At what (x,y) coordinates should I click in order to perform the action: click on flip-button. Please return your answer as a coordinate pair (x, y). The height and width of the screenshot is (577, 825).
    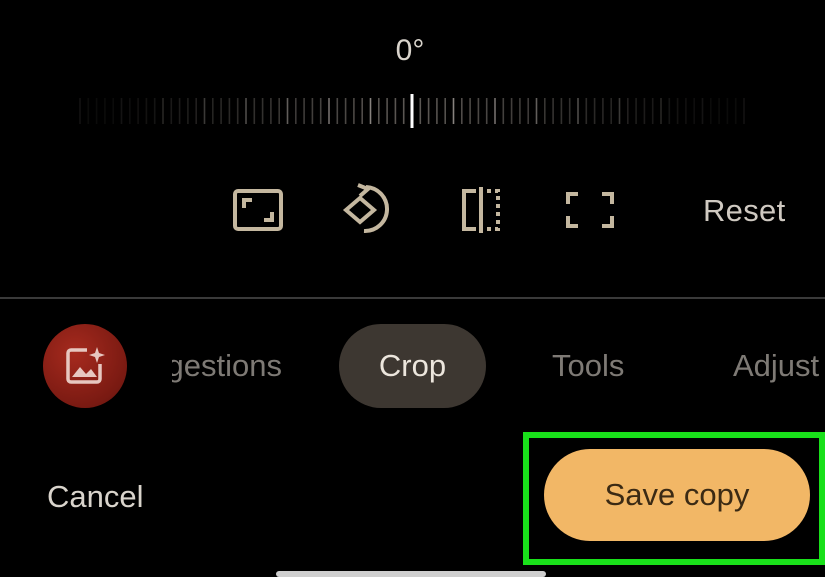
    Looking at the image, I should click on (481, 210).